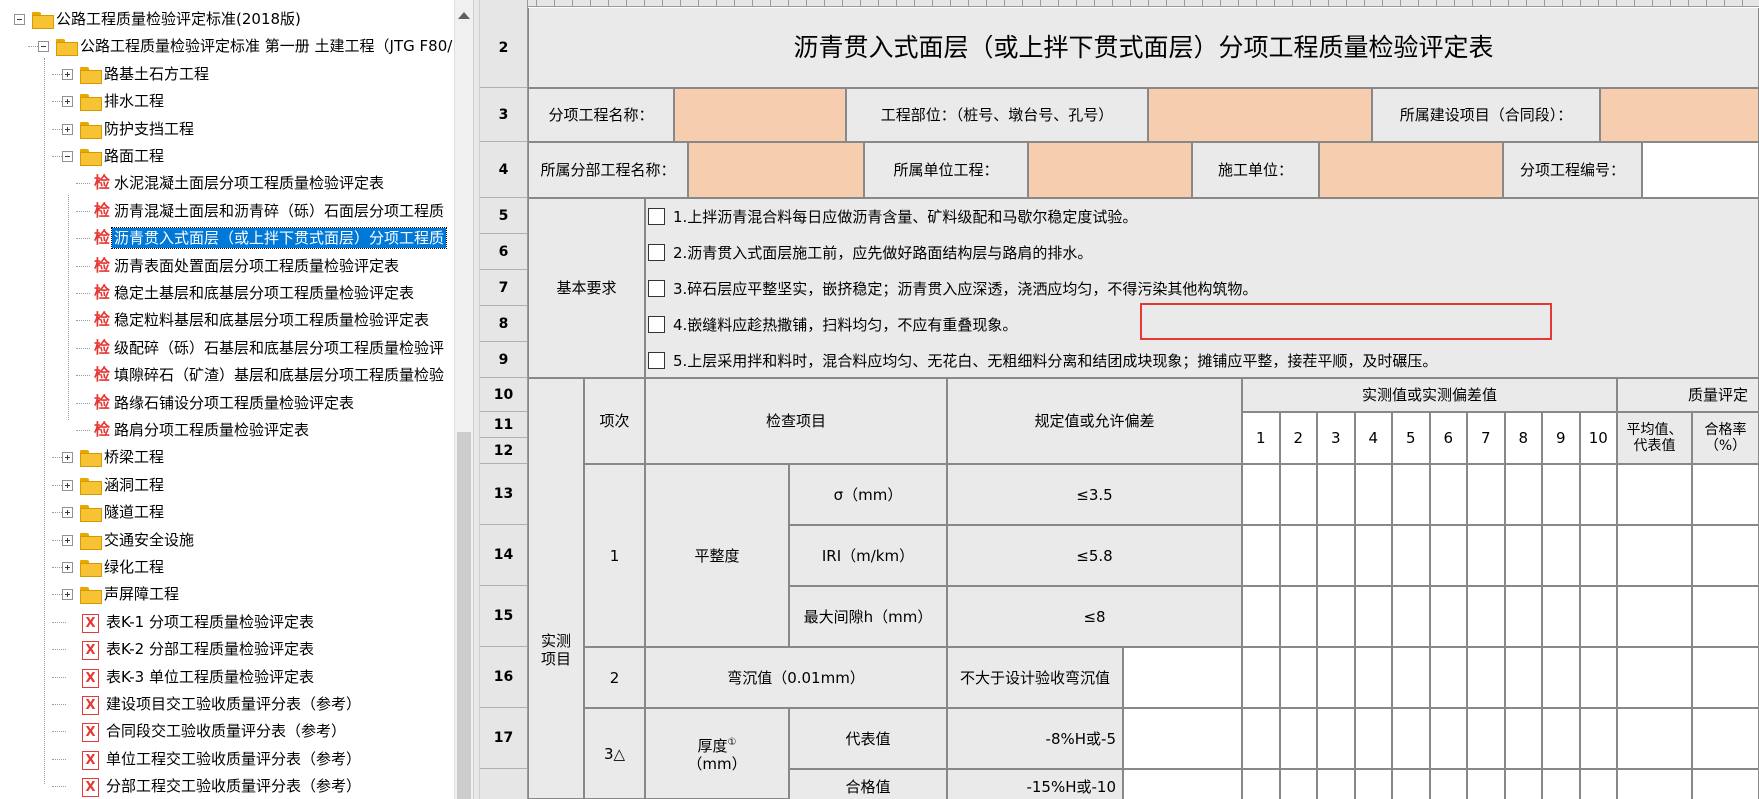 The image size is (1759, 799). What do you see at coordinates (776, 170) in the screenshot?
I see `input-sub-project` at bounding box center [776, 170].